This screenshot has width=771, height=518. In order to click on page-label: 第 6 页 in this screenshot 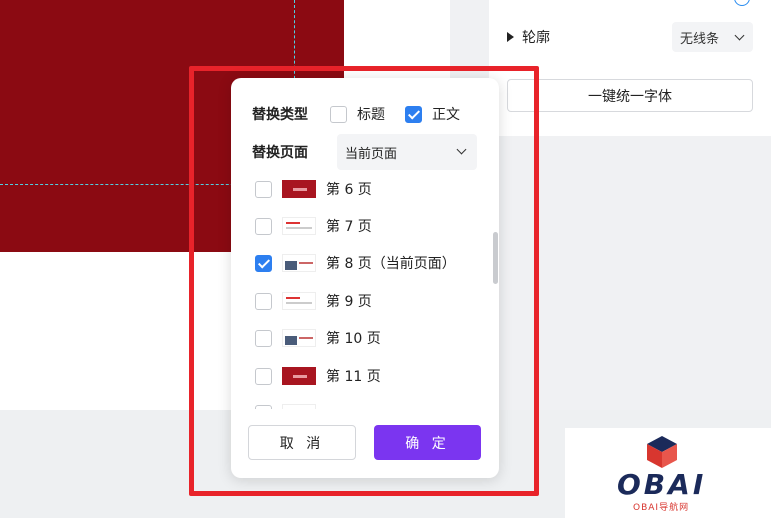, I will do `click(349, 190)`.